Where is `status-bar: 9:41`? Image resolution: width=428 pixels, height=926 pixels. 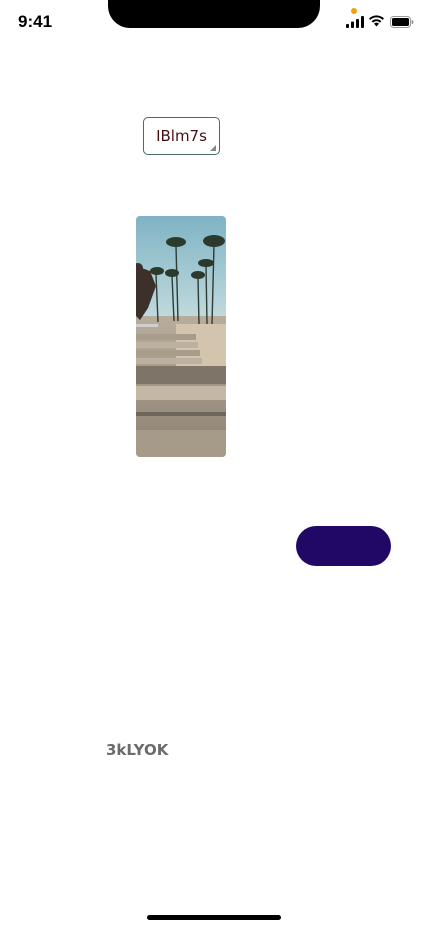 status-bar: 9:41 is located at coordinates (214, 22).